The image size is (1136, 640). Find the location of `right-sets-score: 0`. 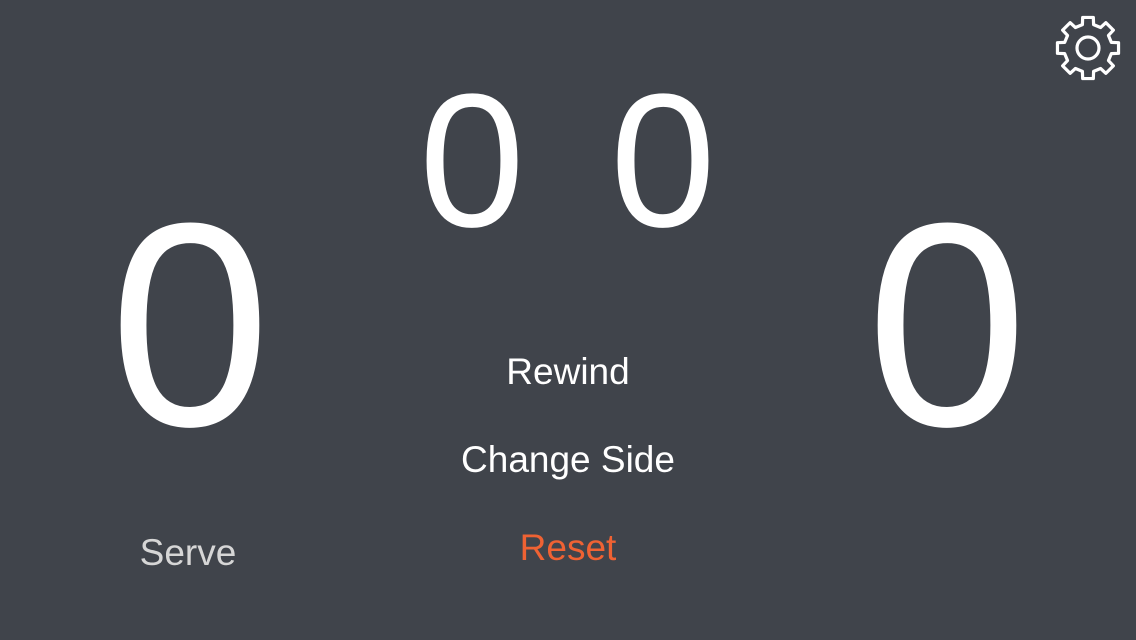

right-sets-score: 0 is located at coordinates (663, 161).